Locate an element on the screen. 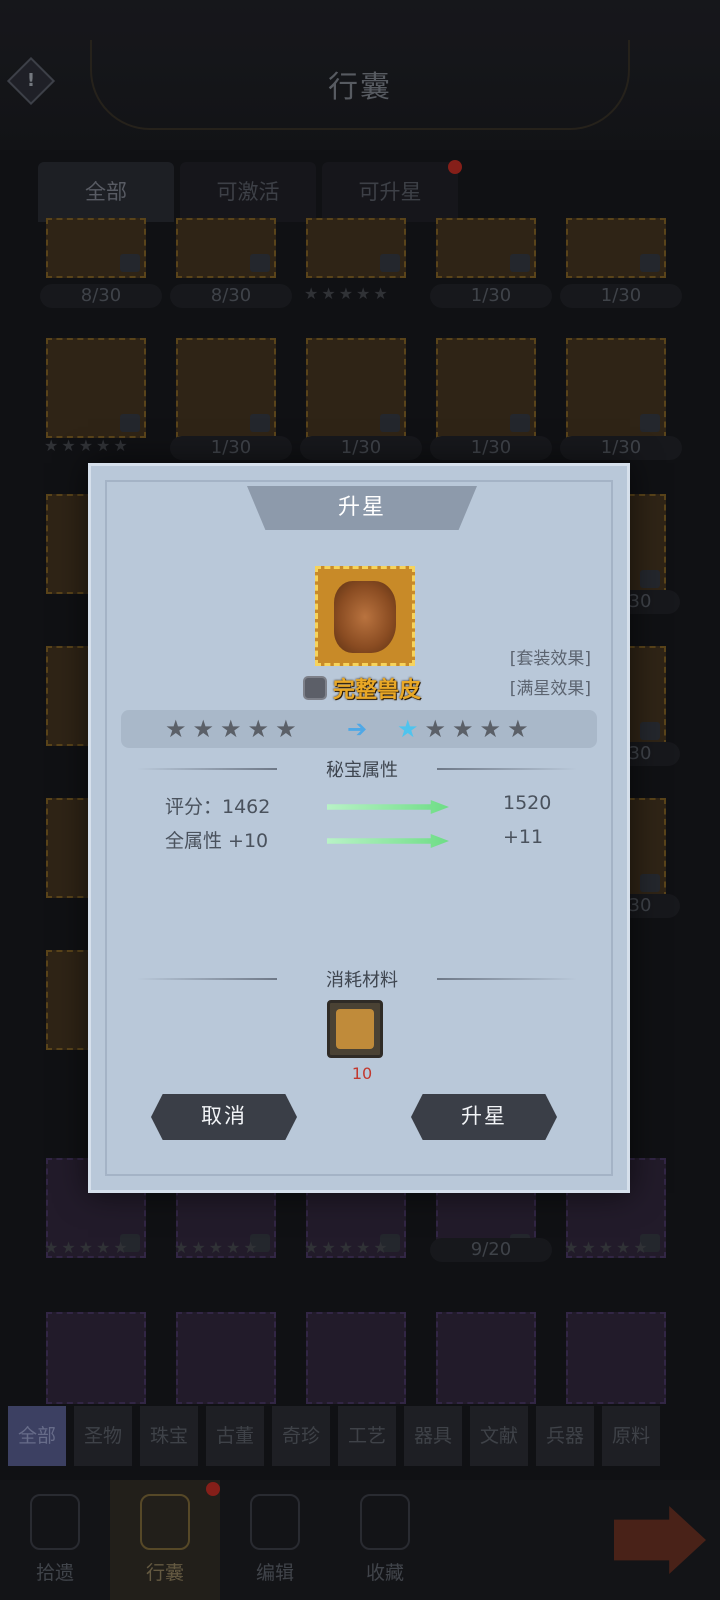  stat-label: 评分：1462 is located at coordinates (218, 807).